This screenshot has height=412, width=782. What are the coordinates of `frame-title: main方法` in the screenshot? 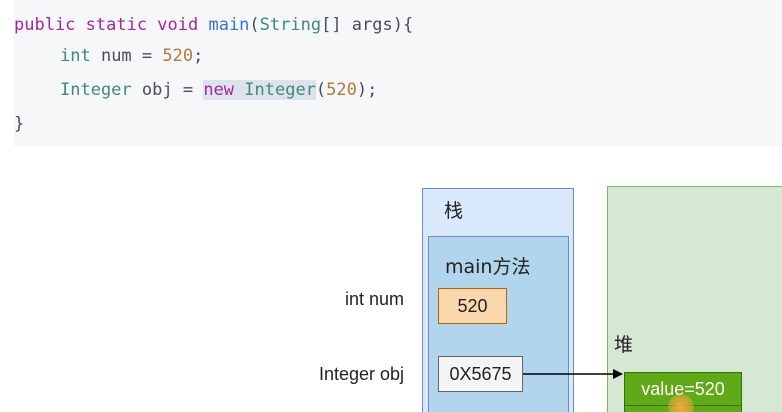 It's located at (488, 267).